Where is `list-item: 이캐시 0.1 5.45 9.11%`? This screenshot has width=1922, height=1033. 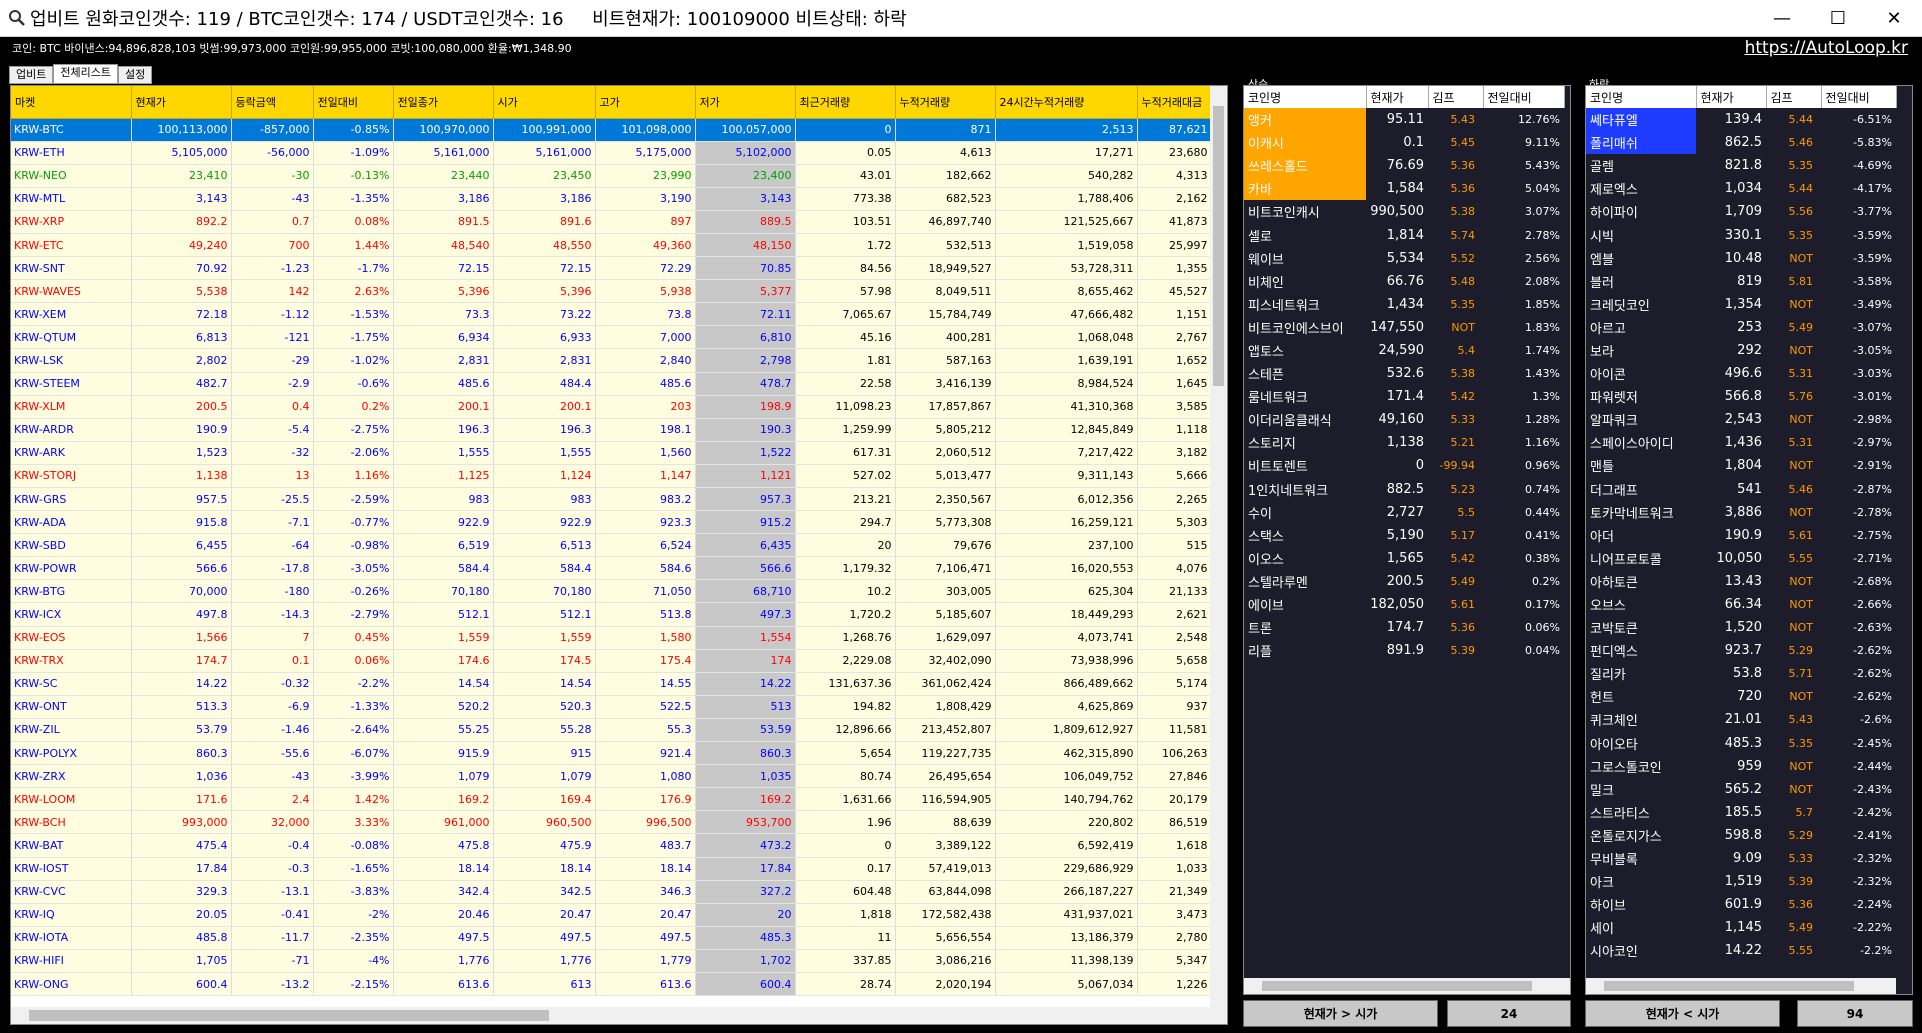 list-item: 이캐시 0.1 5.45 9.11% is located at coordinates (1404, 143).